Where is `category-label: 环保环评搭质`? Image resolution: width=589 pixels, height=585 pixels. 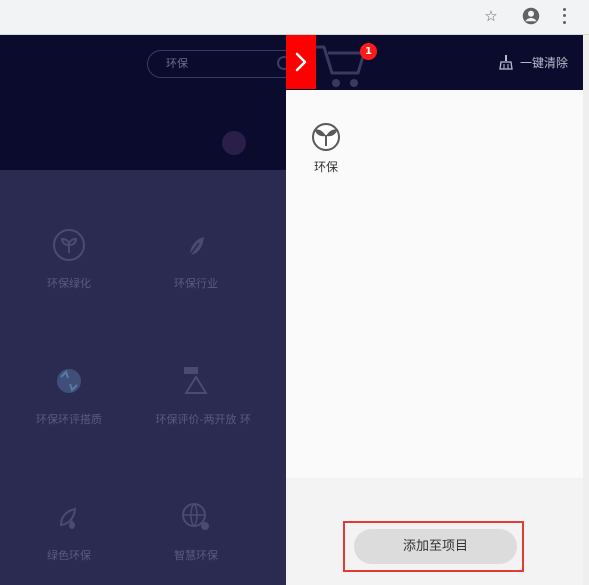 category-label: 环保环评搭质 is located at coordinates (69, 419).